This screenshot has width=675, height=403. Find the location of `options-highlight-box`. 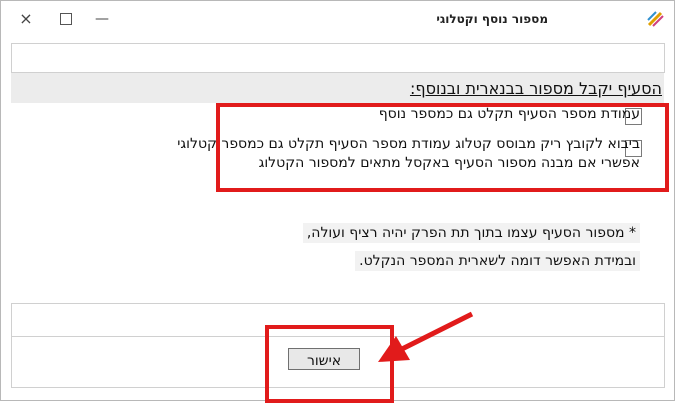

options-highlight-box is located at coordinates (442, 147).